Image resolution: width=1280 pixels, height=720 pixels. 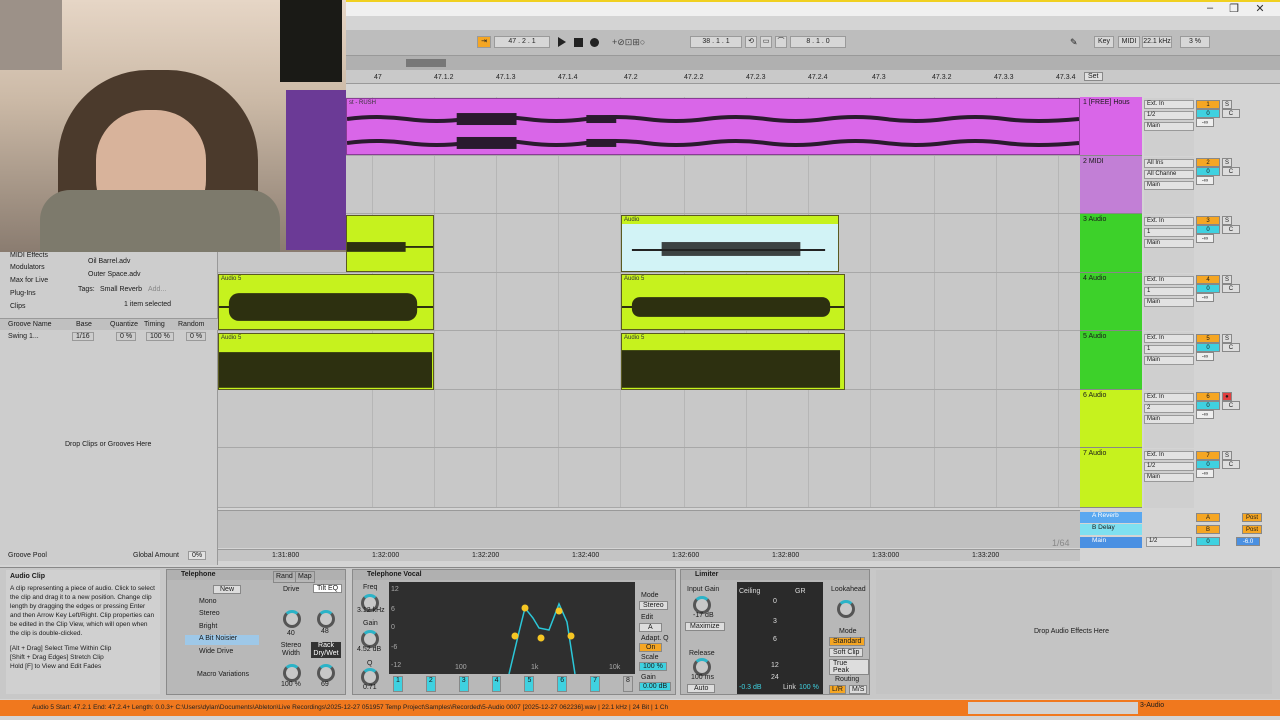 What do you see at coordinates (649, 529) in the screenshot?
I see `return-lanes` at bounding box center [649, 529].